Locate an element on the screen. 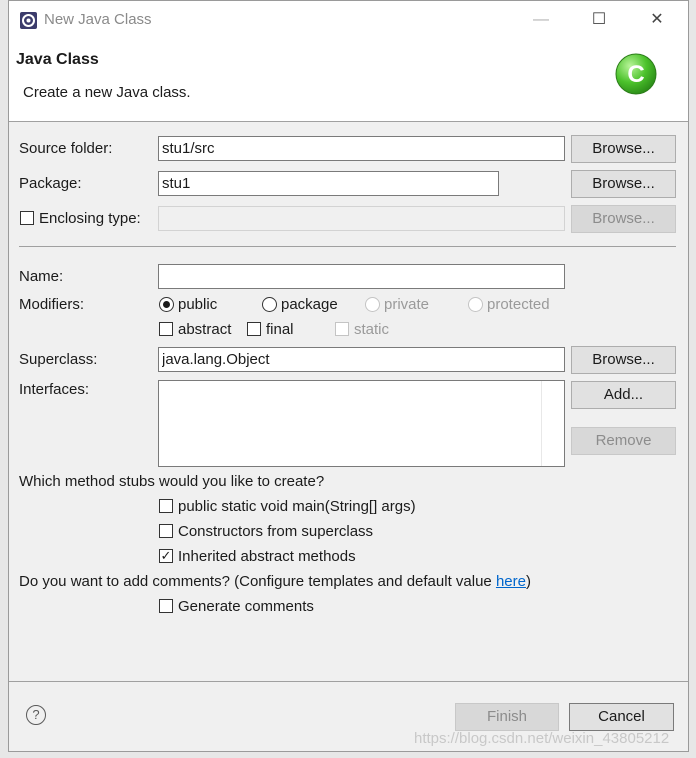  help-question-icon: ? is located at coordinates (36, 715).